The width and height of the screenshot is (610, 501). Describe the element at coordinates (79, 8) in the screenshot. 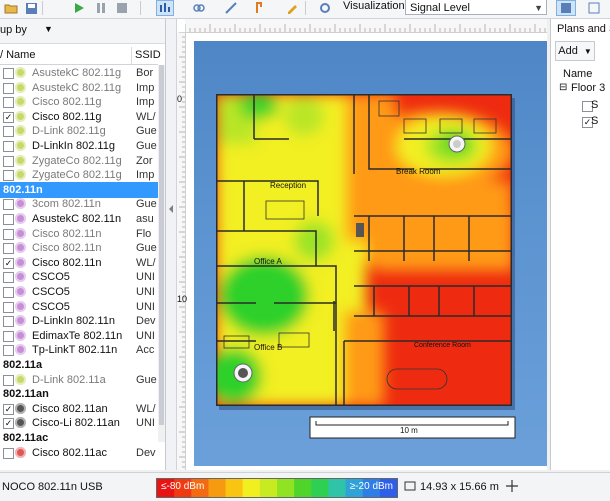

I see `play-icon` at that location.